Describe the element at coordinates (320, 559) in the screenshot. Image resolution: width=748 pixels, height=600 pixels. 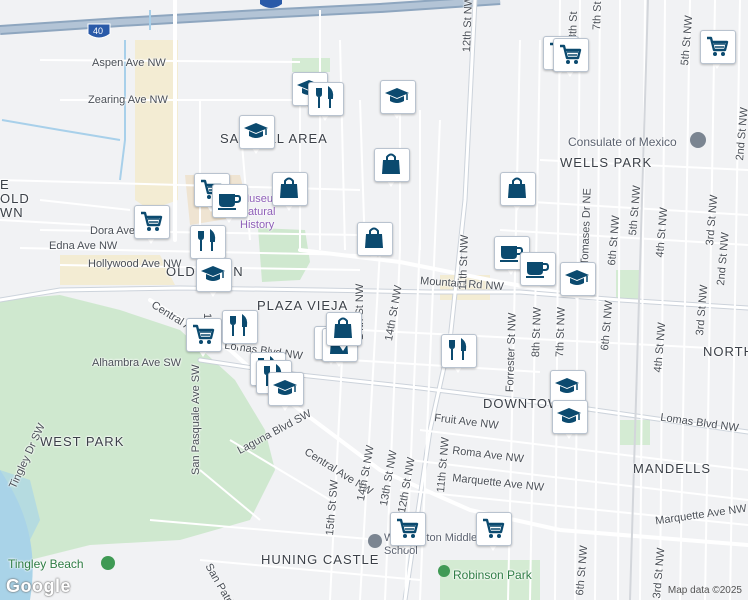
I see `area-label-huning-castle: HUNING CASTLE` at that location.